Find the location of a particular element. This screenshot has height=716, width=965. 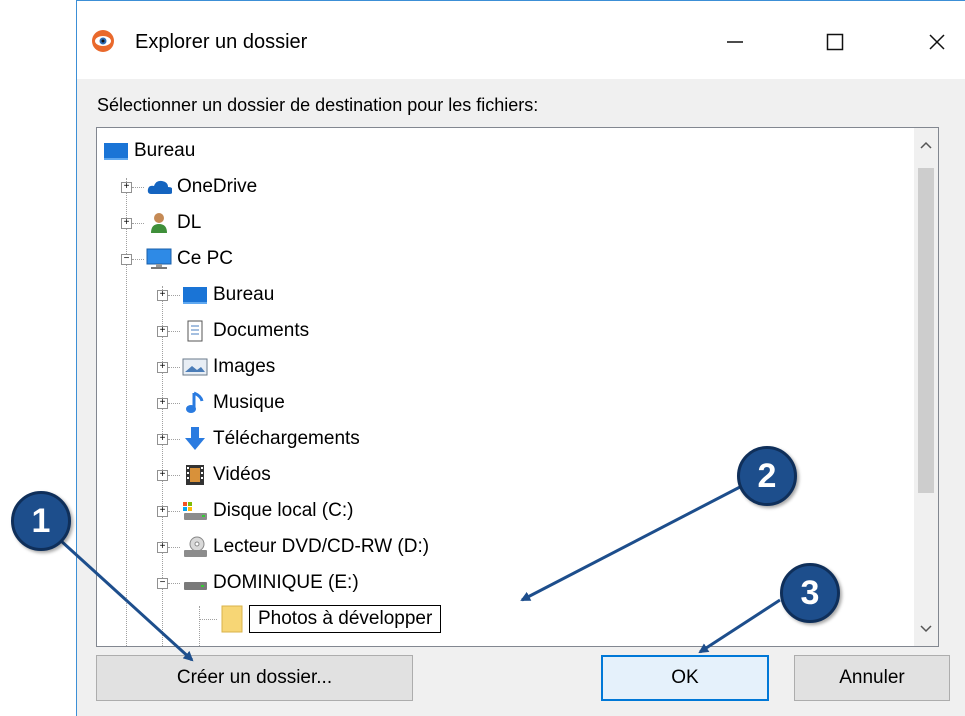

video-icon is located at coordinates (195, 475).